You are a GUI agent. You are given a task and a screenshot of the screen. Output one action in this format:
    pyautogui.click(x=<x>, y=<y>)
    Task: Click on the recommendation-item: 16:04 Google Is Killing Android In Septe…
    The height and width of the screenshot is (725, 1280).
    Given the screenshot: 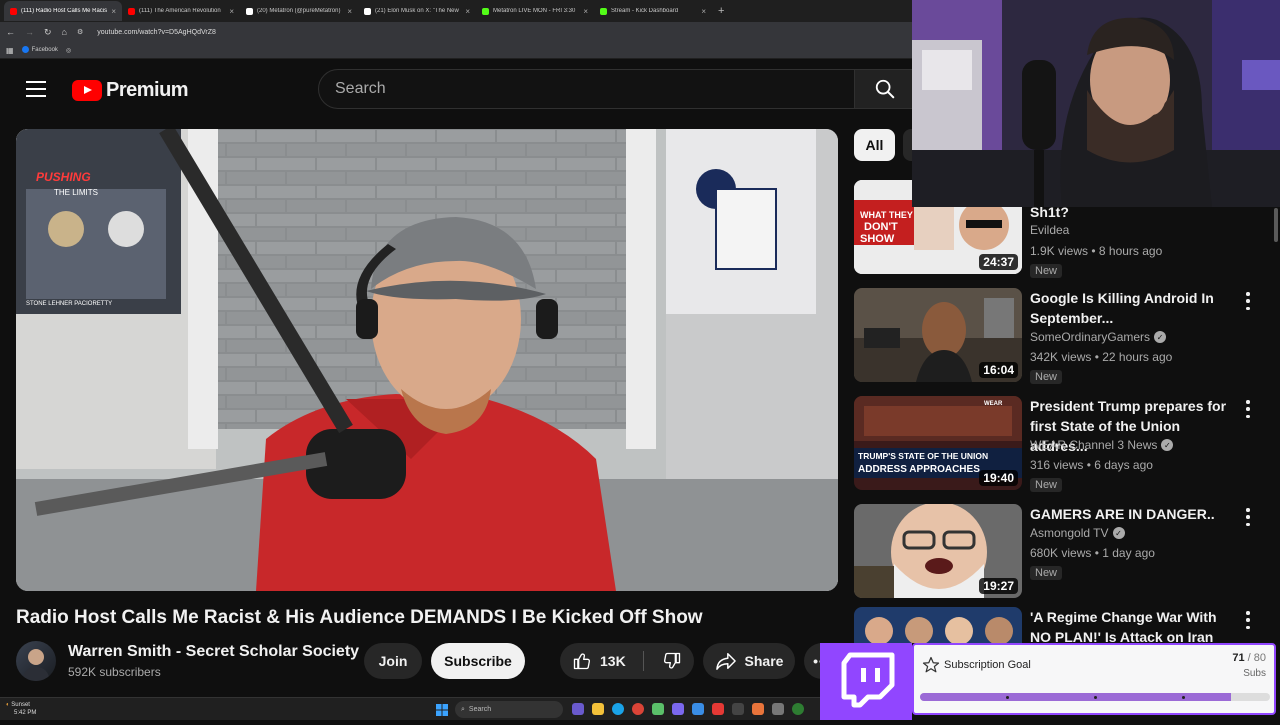 What is the action you would take?
    pyautogui.click(x=1064, y=336)
    